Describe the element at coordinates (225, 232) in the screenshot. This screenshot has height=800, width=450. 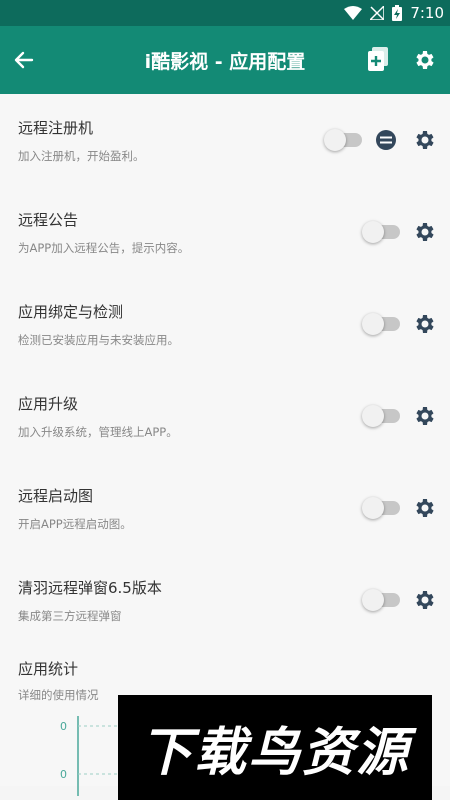
I see `list-item: 远程公告 为APP加入远程公告，提示内容。` at that location.